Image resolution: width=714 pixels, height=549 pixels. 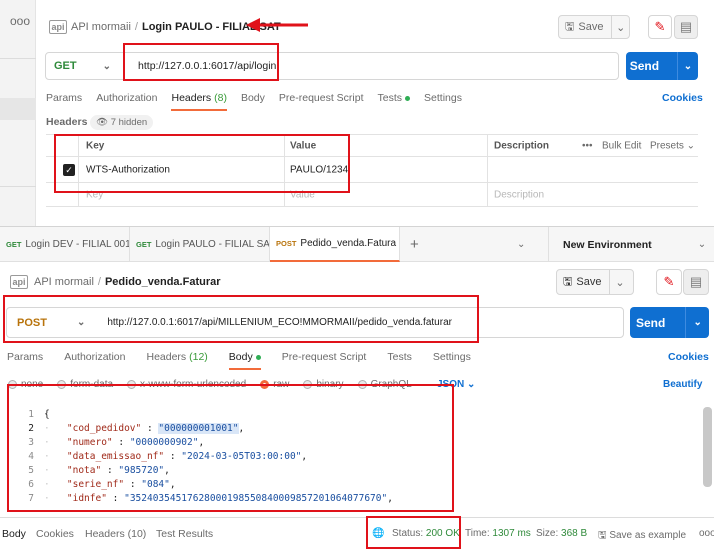 I want to click on json-value: "985720", so click(x=141, y=470).